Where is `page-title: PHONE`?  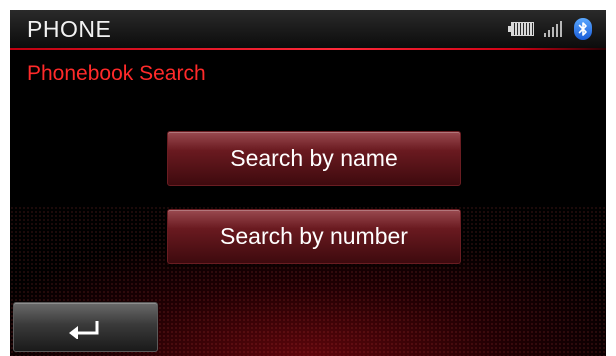 page-title: PHONE is located at coordinates (69, 29).